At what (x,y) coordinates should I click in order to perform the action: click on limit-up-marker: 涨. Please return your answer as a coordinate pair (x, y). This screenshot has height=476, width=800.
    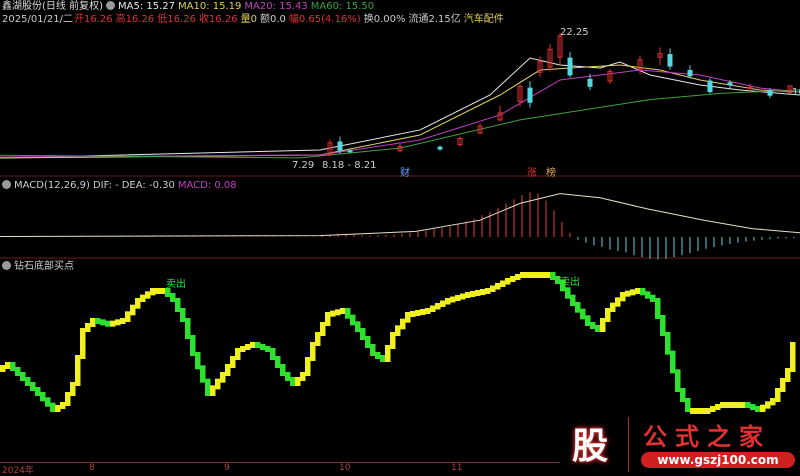
    Looking at the image, I should click on (532, 171).